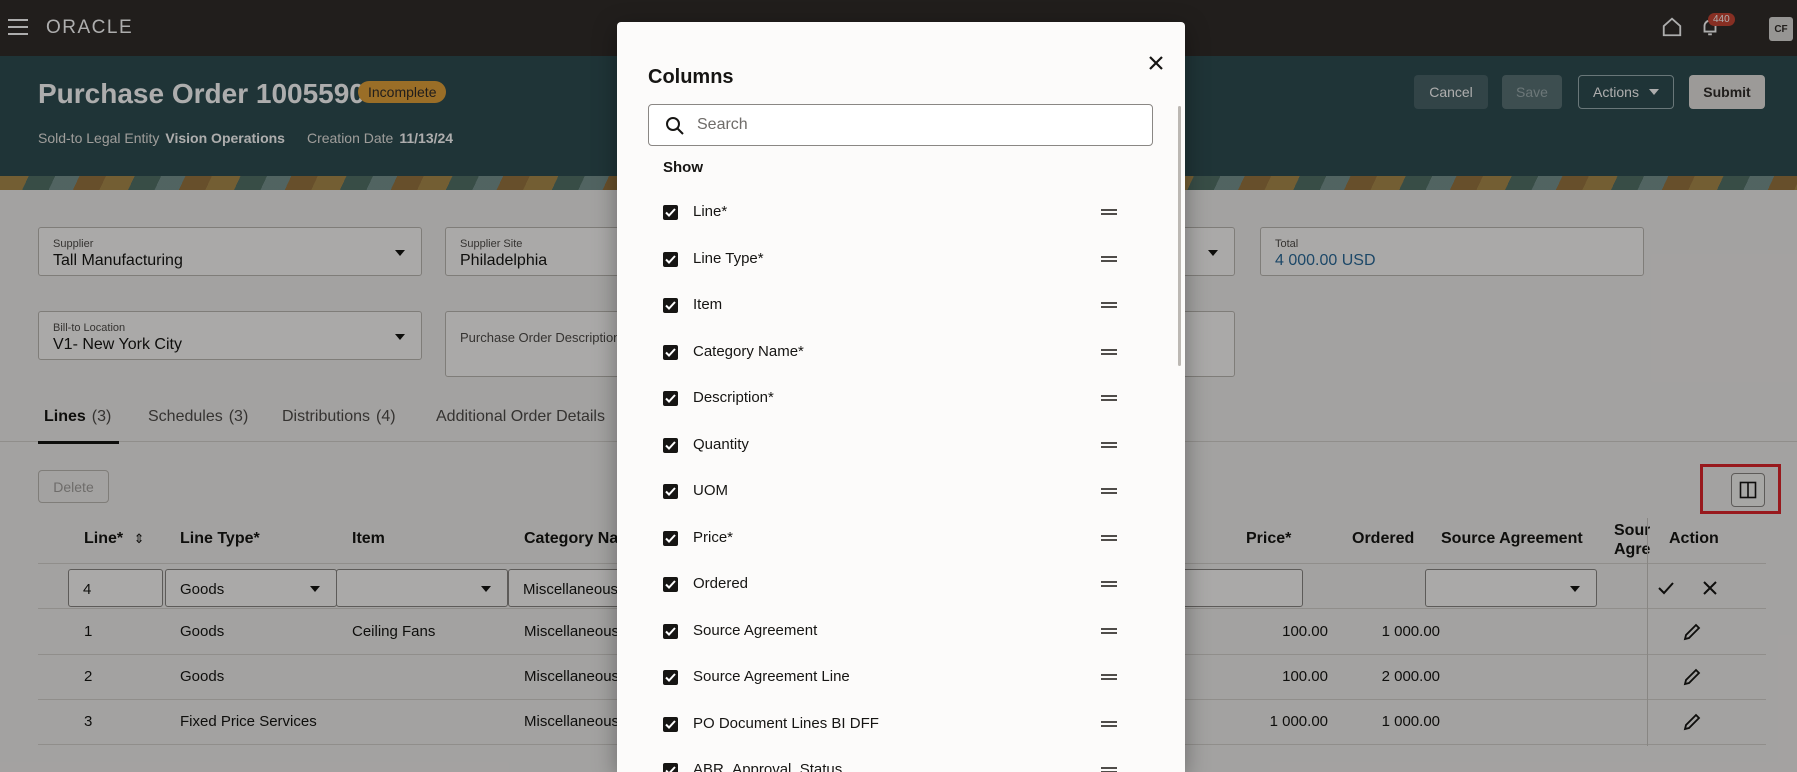 Image resolution: width=1797 pixels, height=772 pixels. I want to click on column-option: Line Type*, so click(893, 262).